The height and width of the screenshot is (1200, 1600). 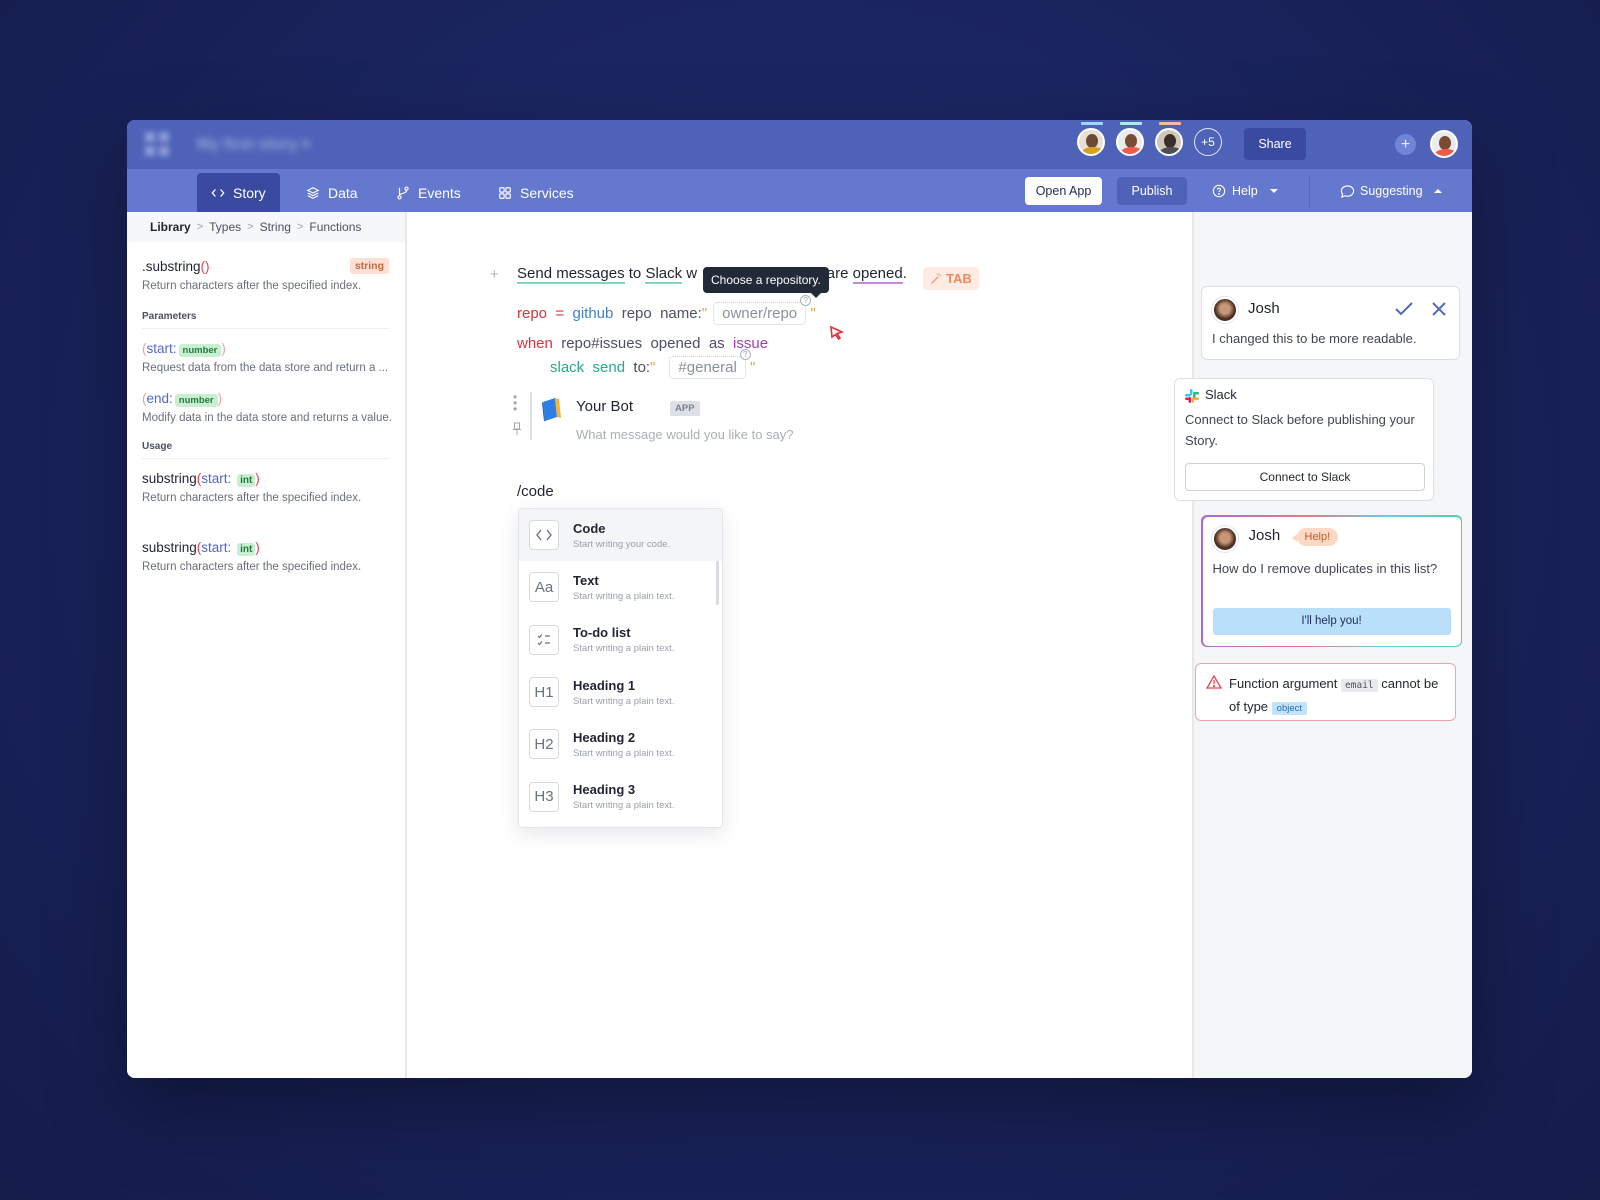 I want to click on function-name: .substring(), so click(x=176, y=266).